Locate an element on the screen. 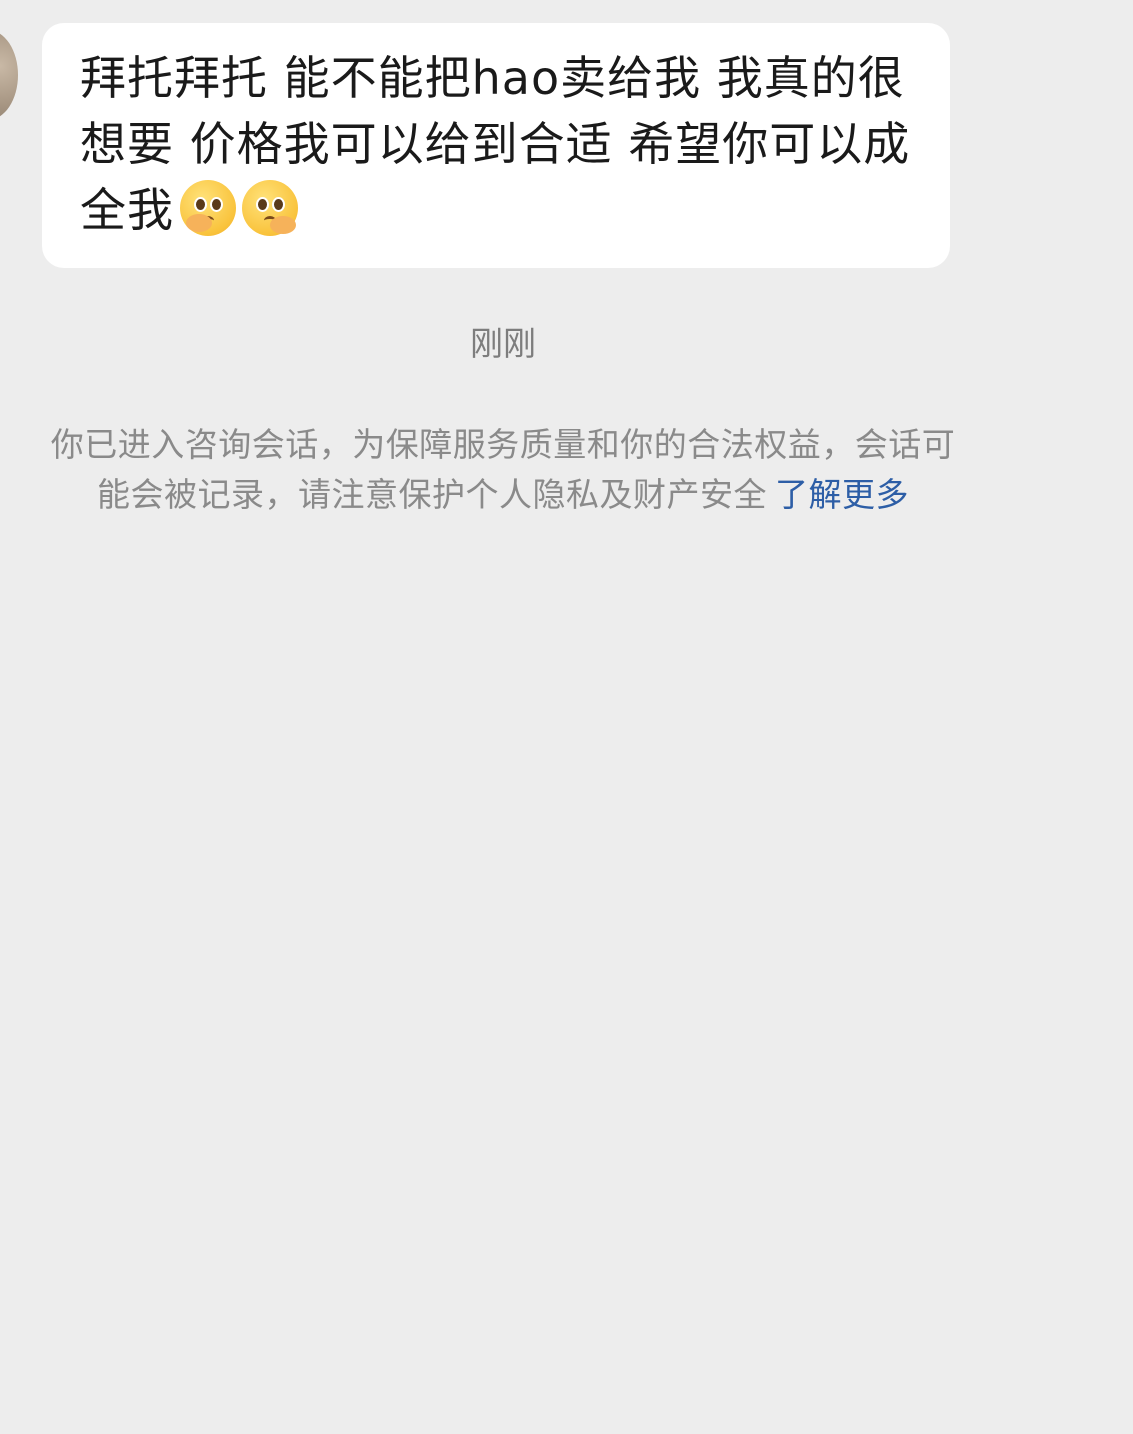  system-notice-line-2: 能会被记录，请注意保护个人隐私及财产安全 了解更多 is located at coordinates (503, 495).